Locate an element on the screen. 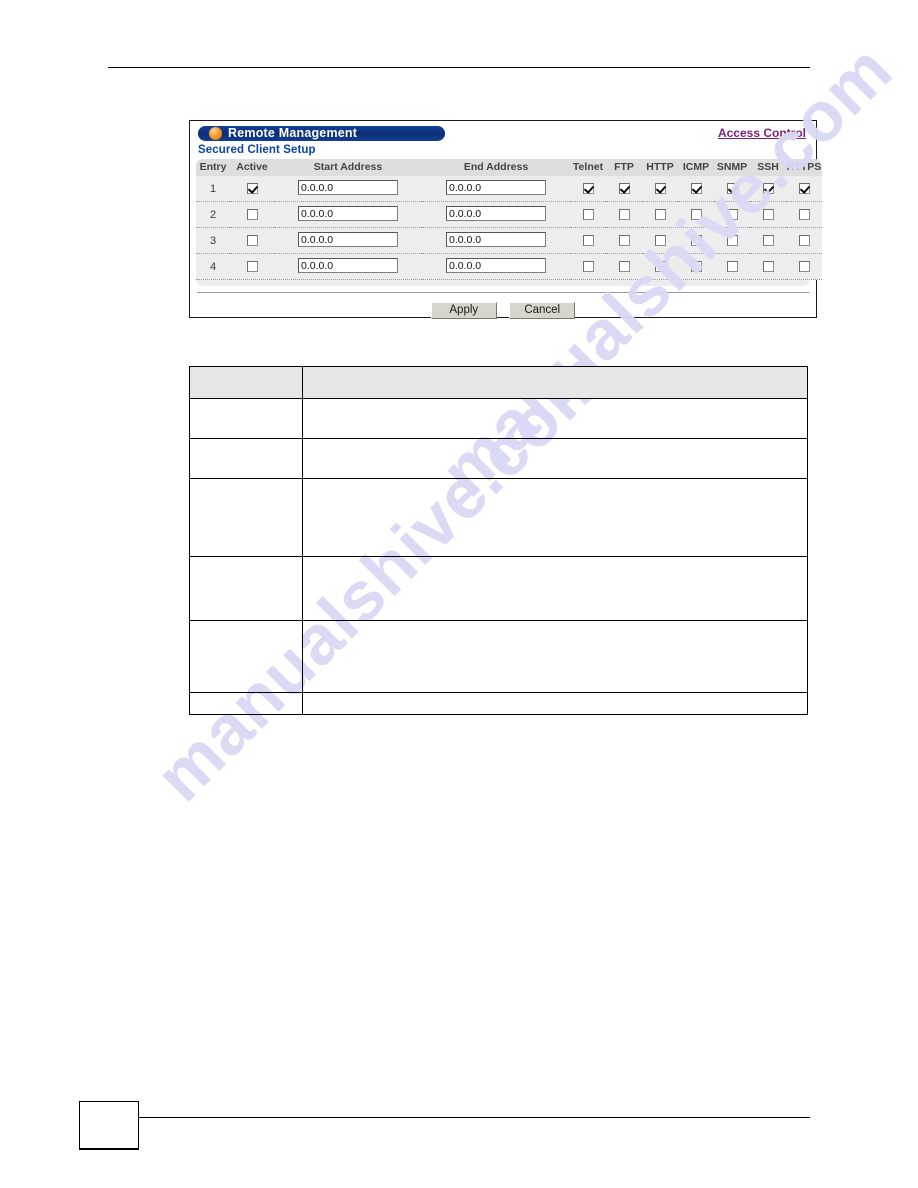 The image size is (918, 1188). table-row: 4 0.0.0.0 0.0.0.0 is located at coordinates (509, 266).